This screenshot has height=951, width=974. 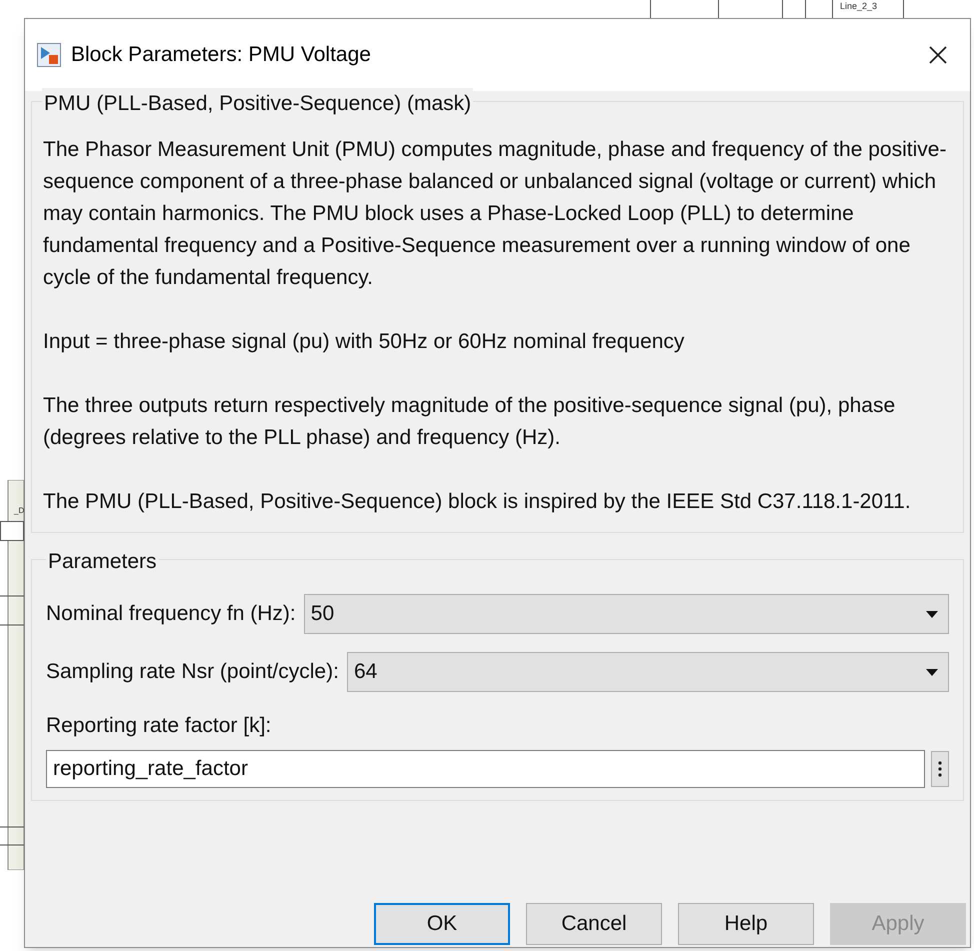 What do you see at coordinates (221, 55) in the screenshot?
I see `window-title: Block Parameters: PMU Voltage` at bounding box center [221, 55].